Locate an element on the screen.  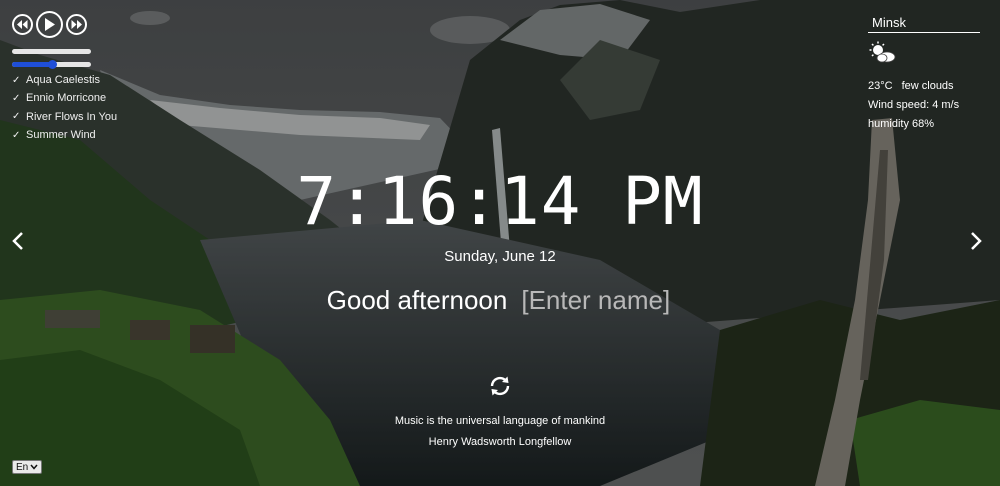
city-input is located at coordinates (924, 22).